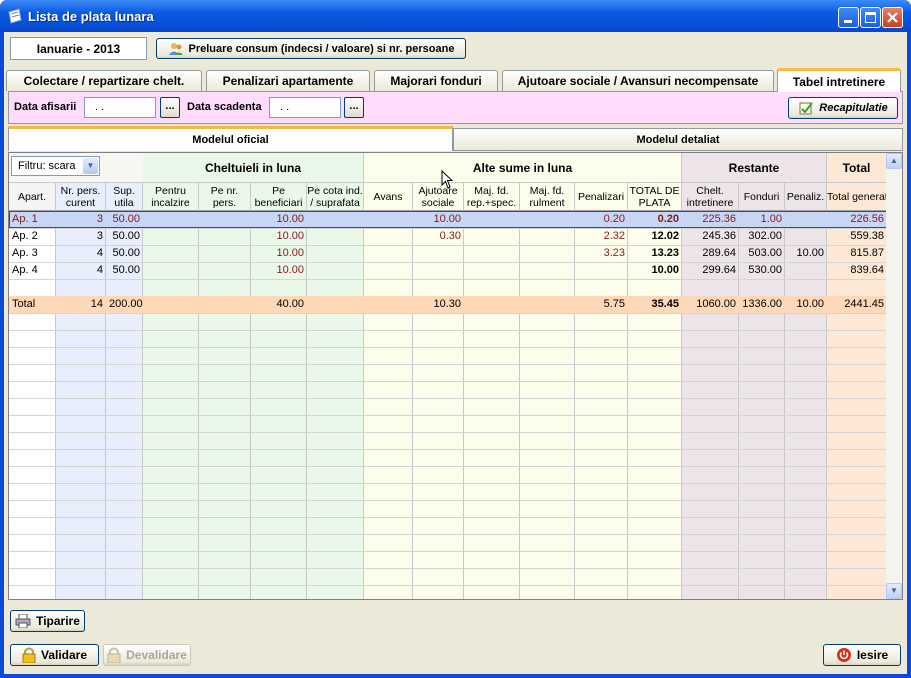 This screenshot has height=678, width=911. What do you see at coordinates (894, 161) in the screenshot?
I see `scroll-up-button: ▲` at bounding box center [894, 161].